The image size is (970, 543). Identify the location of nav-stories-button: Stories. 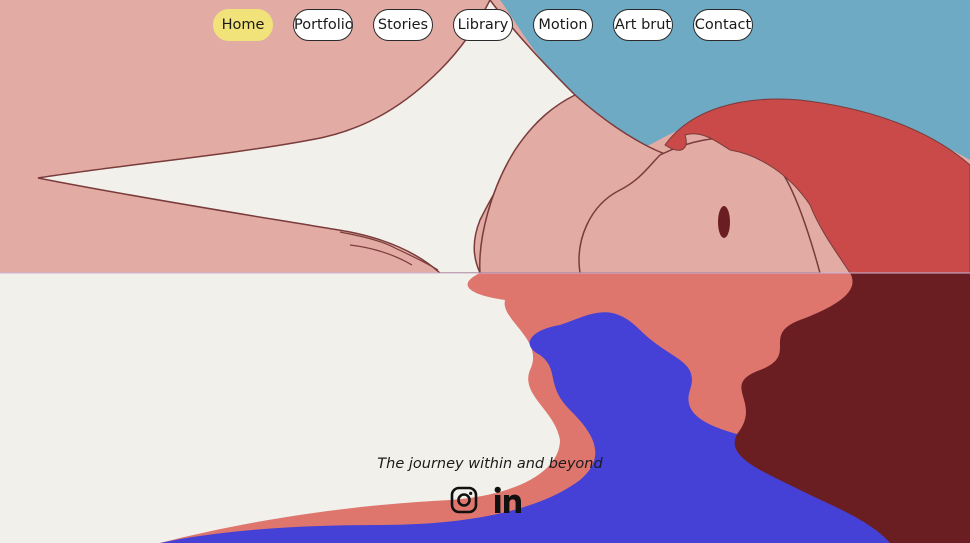
(403, 25).